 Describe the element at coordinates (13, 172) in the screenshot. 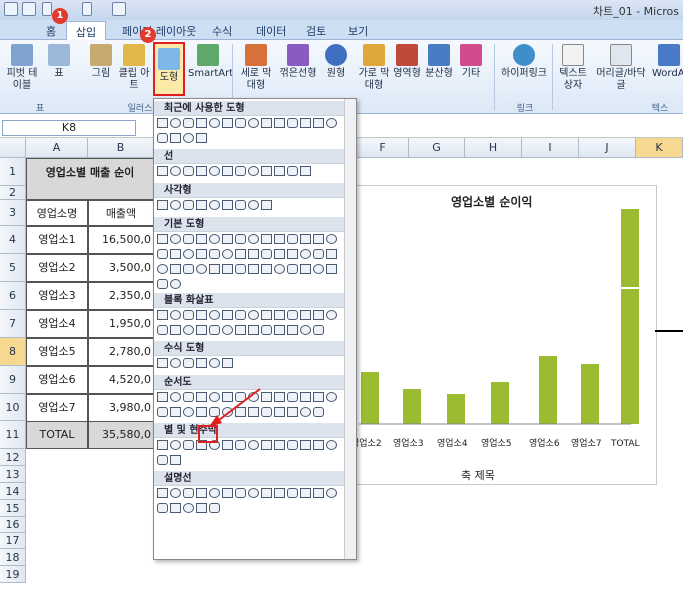

I see `row-header: 1` at that location.